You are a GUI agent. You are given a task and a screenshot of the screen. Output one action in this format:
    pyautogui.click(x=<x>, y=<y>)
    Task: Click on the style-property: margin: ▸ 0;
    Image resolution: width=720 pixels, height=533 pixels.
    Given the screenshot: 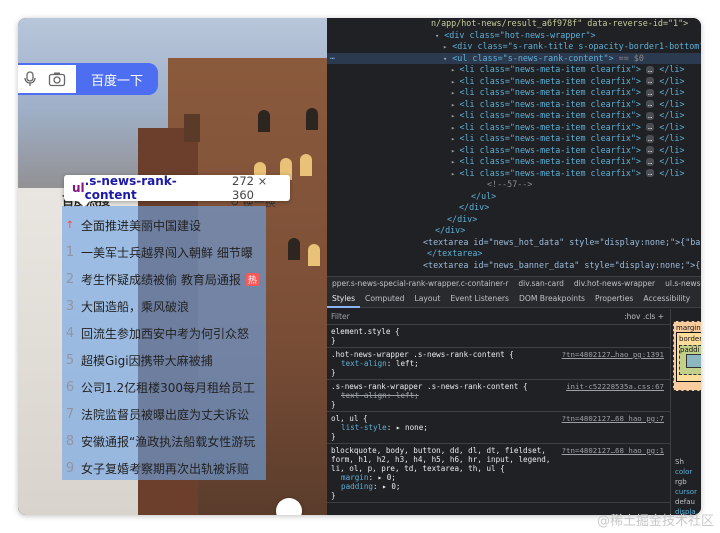 What is the action you would take?
    pyautogui.click(x=498, y=477)
    